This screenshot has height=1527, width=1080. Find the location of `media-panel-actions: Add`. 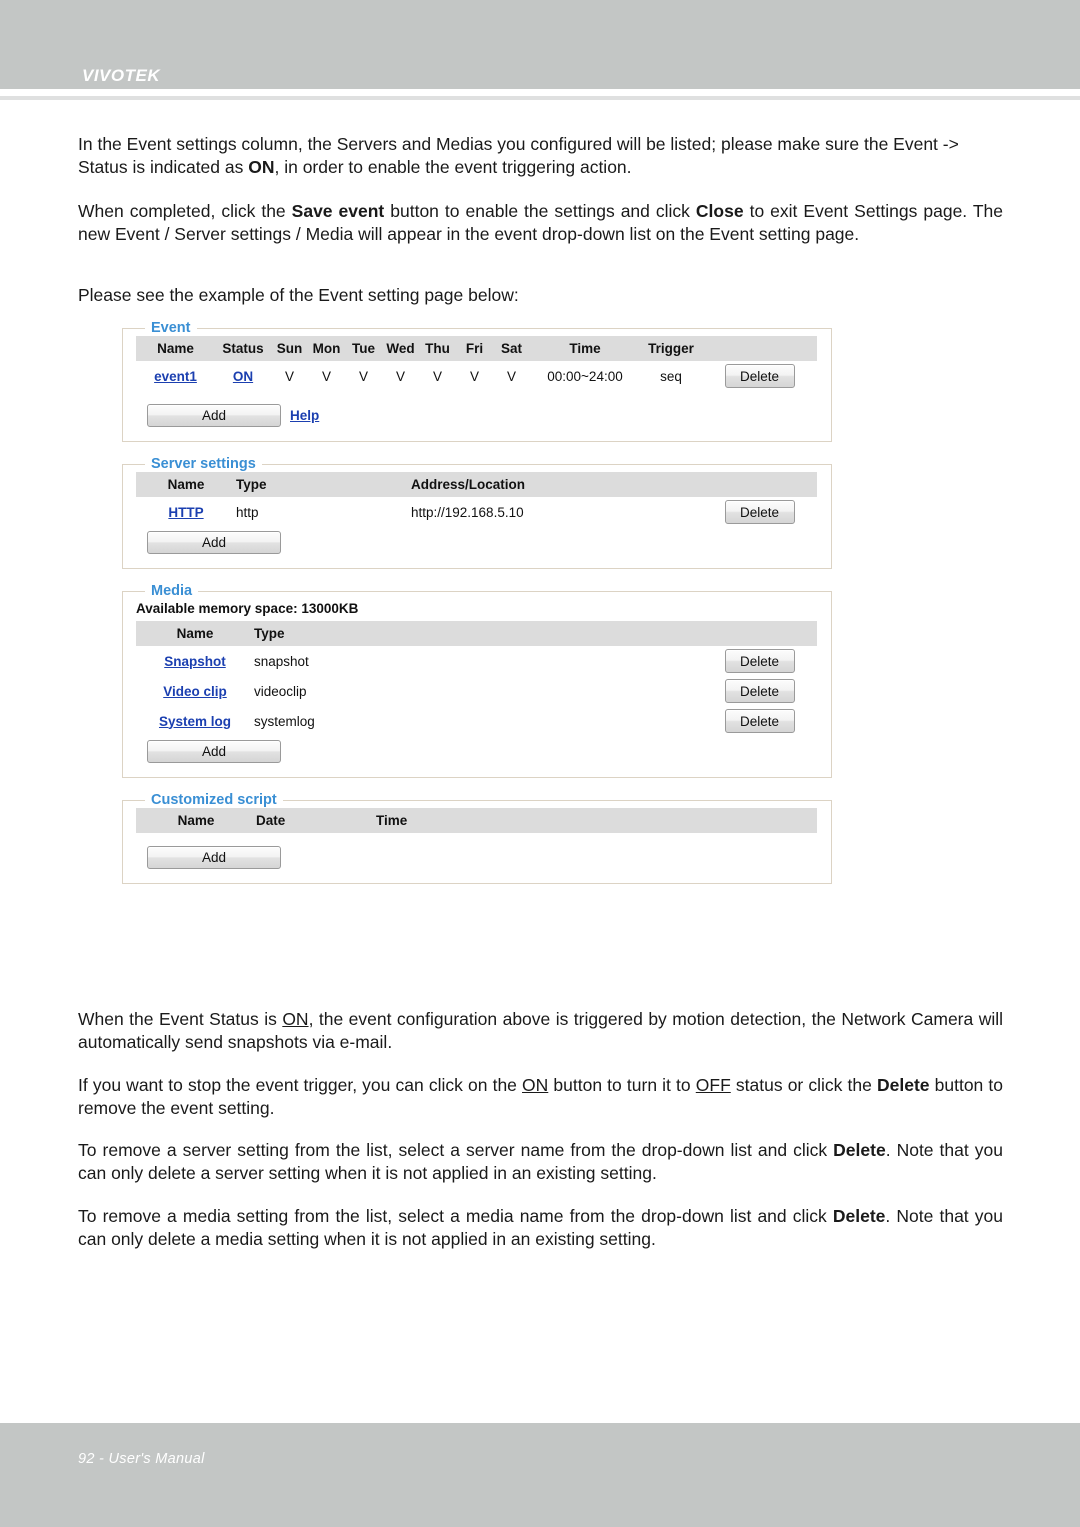

media-panel-actions: Add is located at coordinates (477, 749).